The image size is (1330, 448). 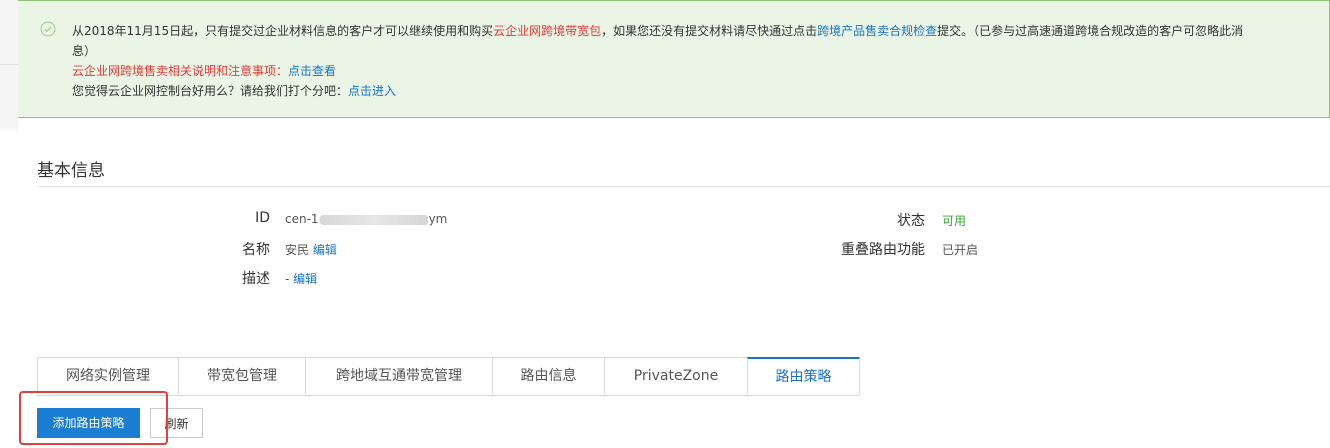 I want to click on status-label: 状态, so click(x=911, y=221).